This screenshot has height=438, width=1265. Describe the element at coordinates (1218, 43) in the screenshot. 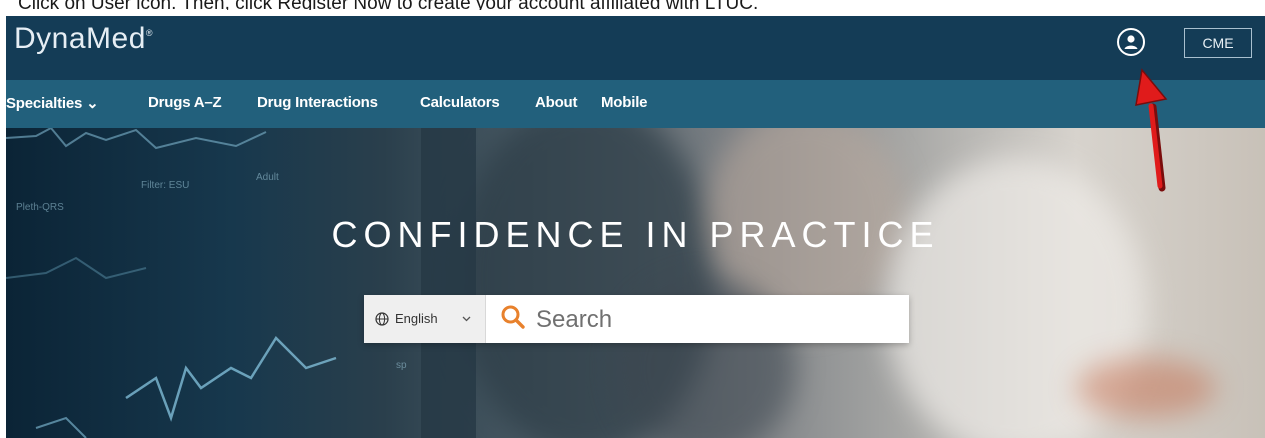

I see `cme-button: CME` at that location.